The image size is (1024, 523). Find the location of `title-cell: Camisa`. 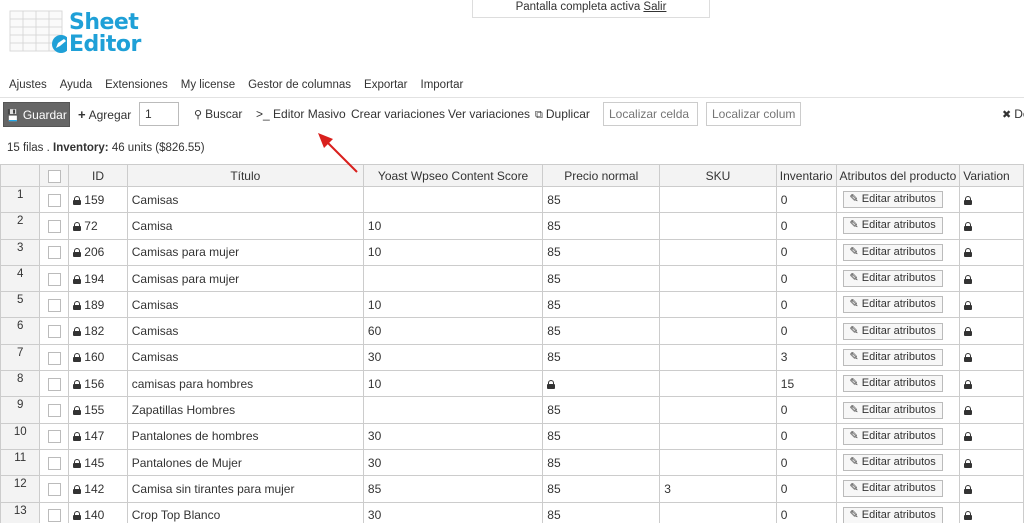

title-cell: Camisa is located at coordinates (245, 226).